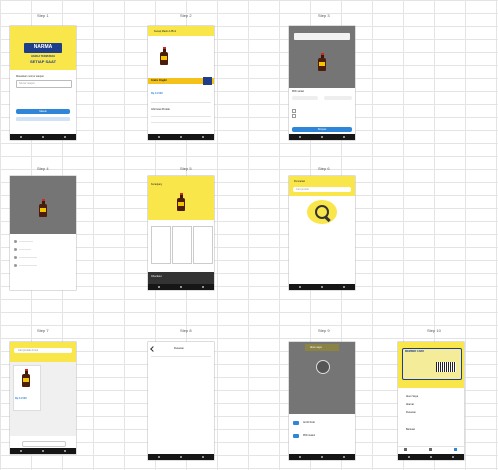 The image size is (498, 470). What do you see at coordinates (322, 233) in the screenshot?
I see `screen-step-6: Pencarian Cari produk` at bounding box center [322, 233].